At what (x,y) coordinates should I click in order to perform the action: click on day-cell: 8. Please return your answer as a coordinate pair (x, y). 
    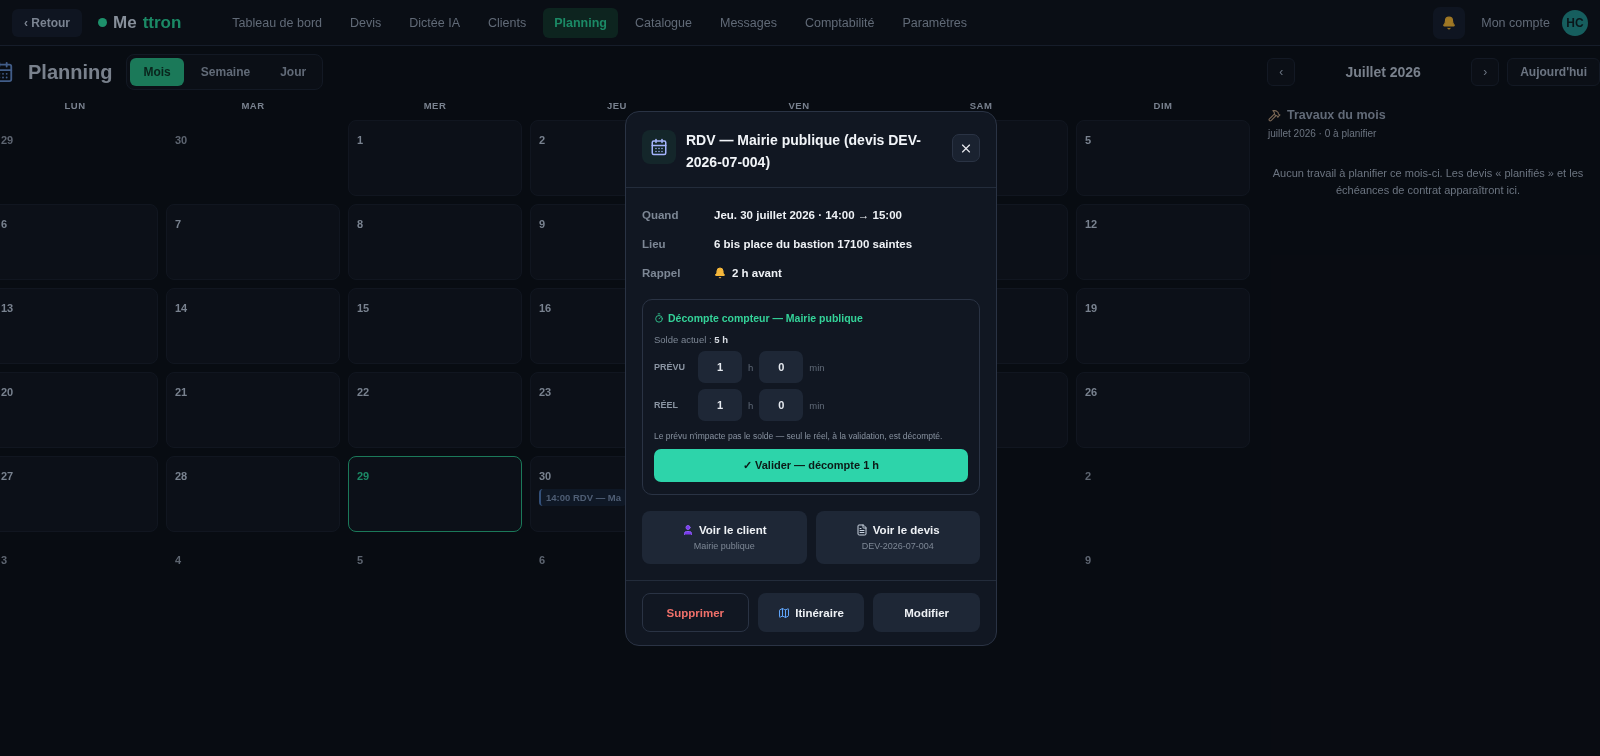
    Looking at the image, I should click on (435, 242).